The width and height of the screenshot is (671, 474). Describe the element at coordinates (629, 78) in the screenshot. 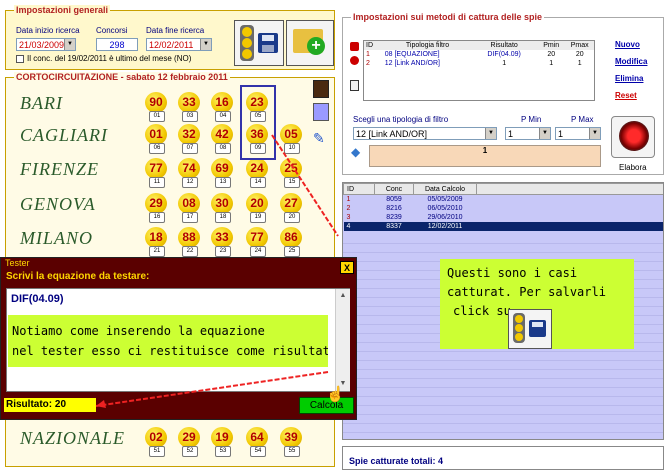

I see `delete-link: Elimina` at that location.